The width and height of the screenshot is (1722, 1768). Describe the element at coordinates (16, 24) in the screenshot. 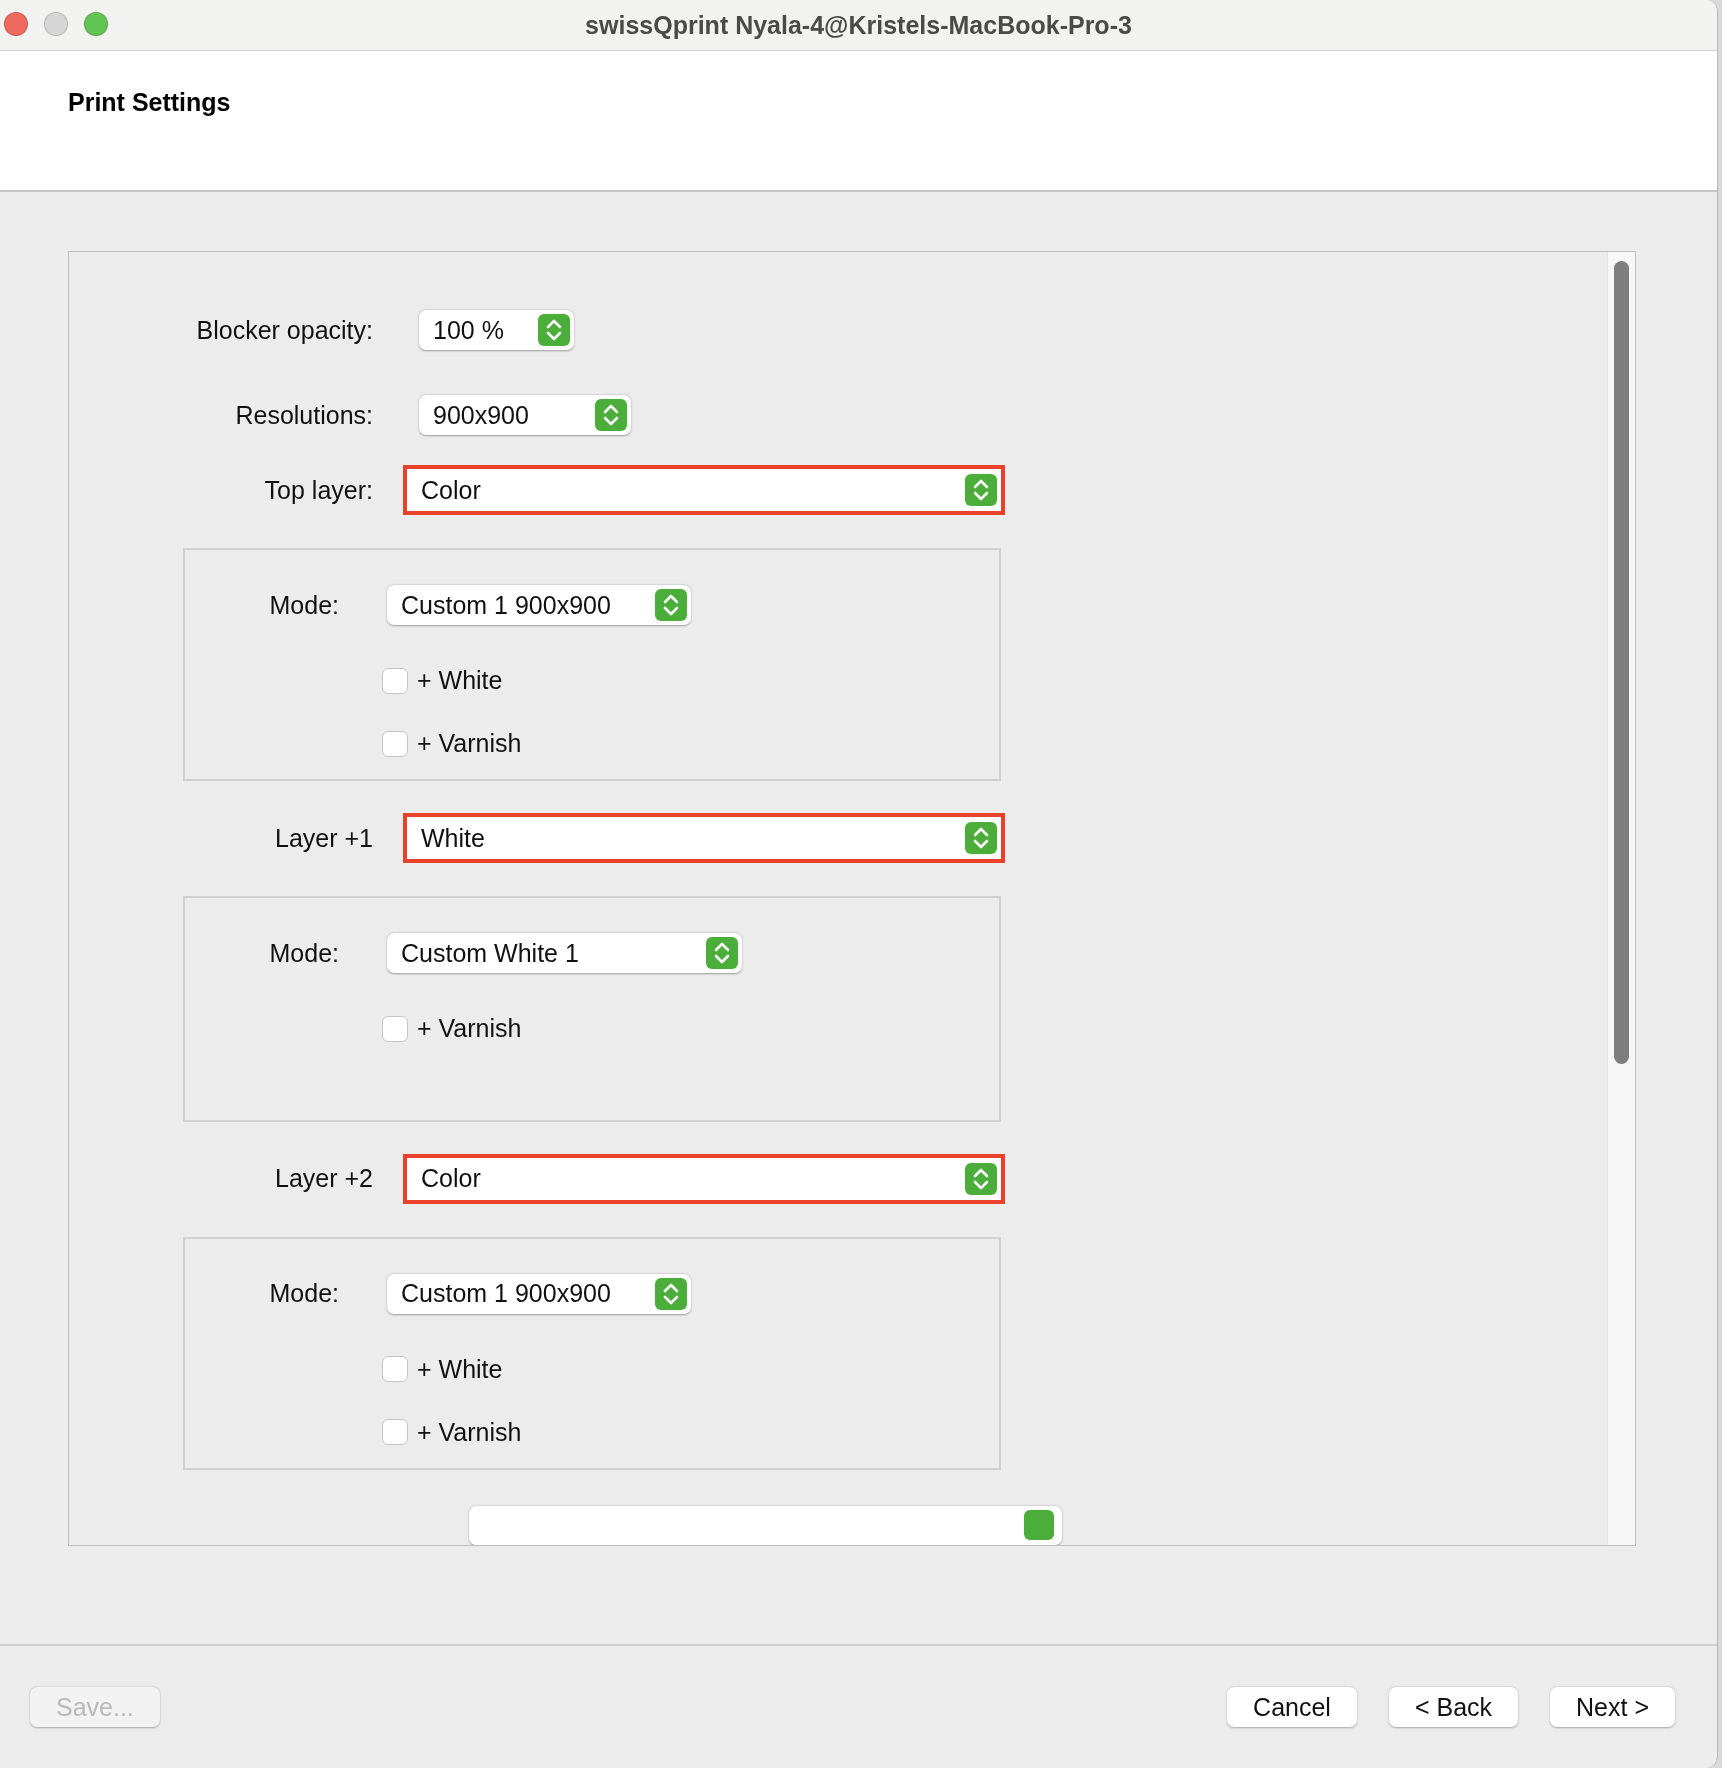

I see `close-button` at that location.